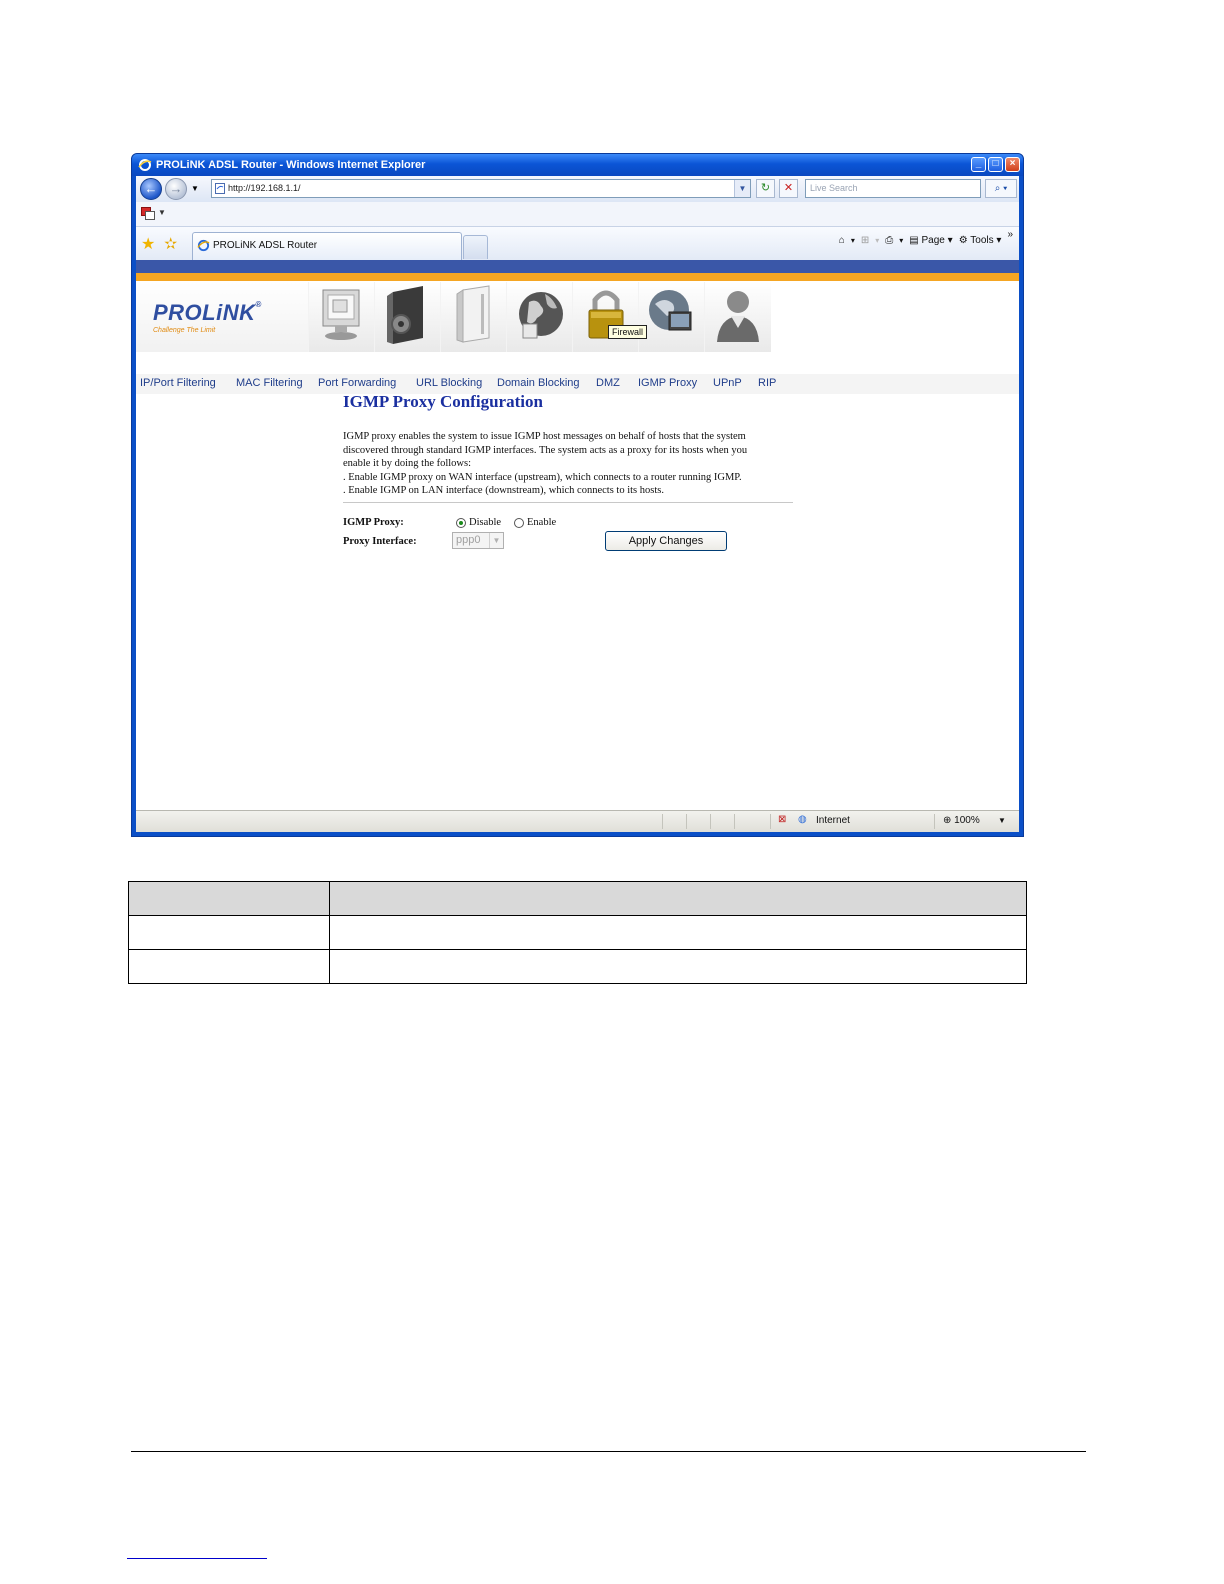 The height and width of the screenshot is (1584, 1224). What do you see at coordinates (407, 317) in the screenshot?
I see `nav-setup` at bounding box center [407, 317].